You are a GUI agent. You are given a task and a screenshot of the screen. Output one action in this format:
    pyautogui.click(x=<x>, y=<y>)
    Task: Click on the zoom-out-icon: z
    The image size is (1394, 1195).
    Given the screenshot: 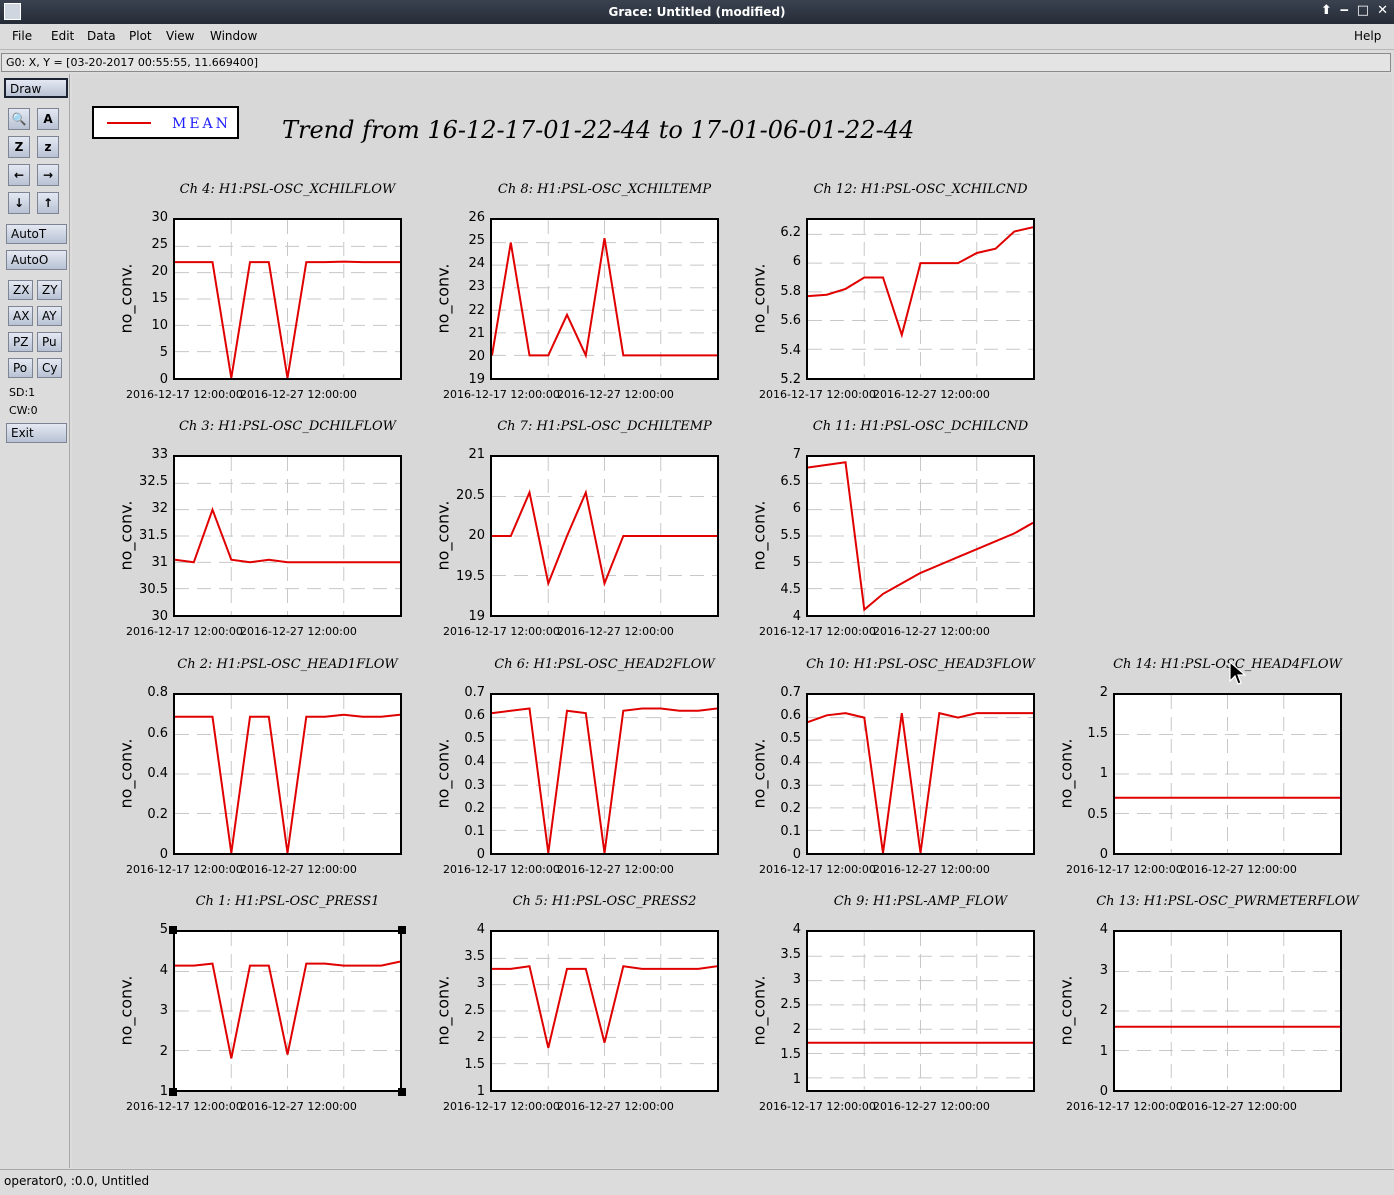 What is the action you would take?
    pyautogui.click(x=48, y=147)
    